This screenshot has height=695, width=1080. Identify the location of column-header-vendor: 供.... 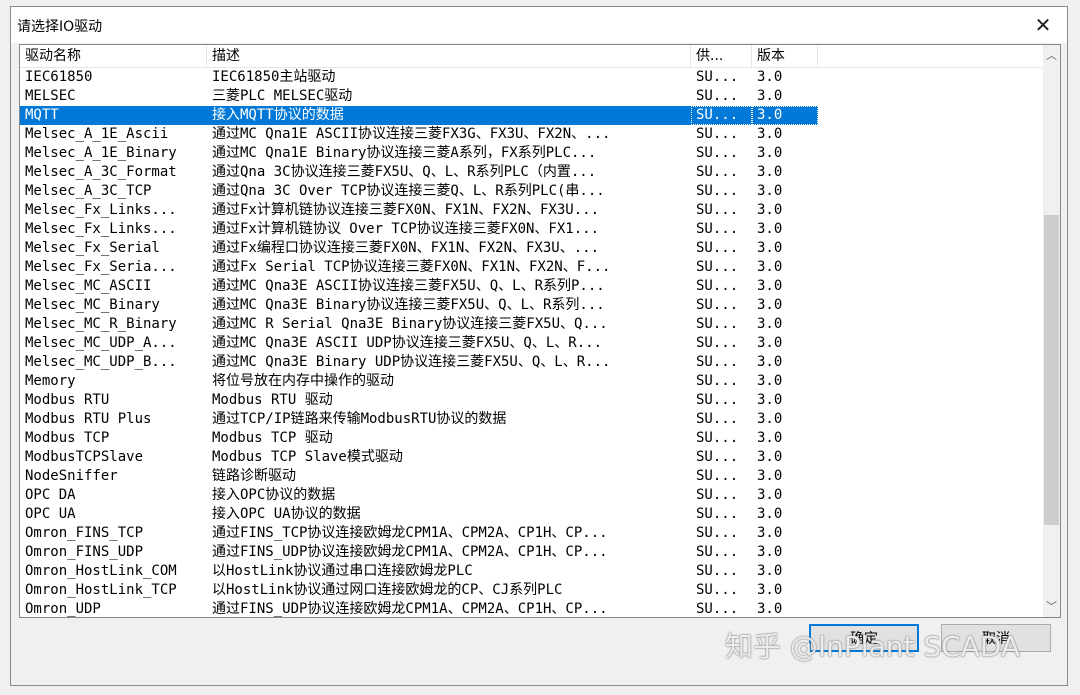
(721, 56).